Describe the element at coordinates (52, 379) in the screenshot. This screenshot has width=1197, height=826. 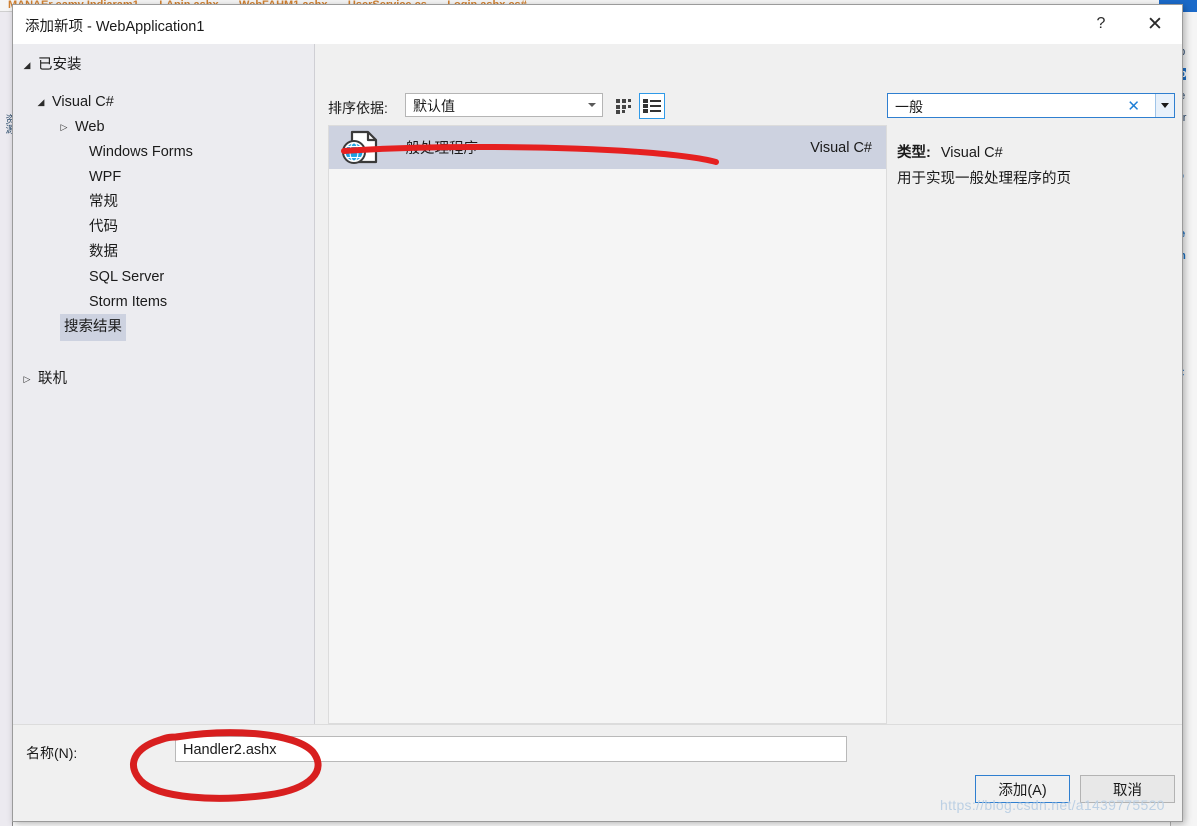
I see `tree-item-label: 联机` at that location.